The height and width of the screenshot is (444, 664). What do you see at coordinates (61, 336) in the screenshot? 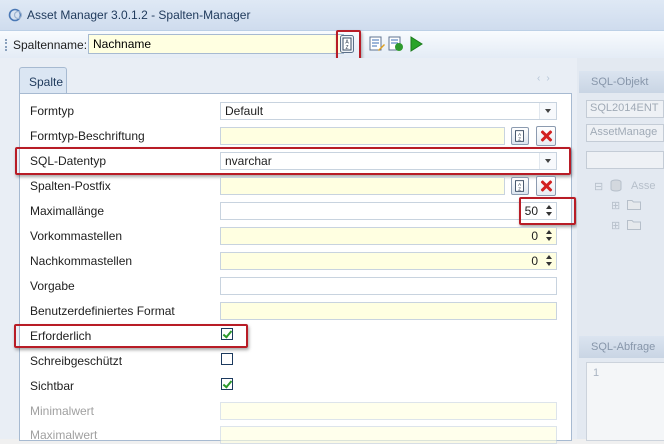
I see `erforderlich-label: Erforderlich` at bounding box center [61, 336].